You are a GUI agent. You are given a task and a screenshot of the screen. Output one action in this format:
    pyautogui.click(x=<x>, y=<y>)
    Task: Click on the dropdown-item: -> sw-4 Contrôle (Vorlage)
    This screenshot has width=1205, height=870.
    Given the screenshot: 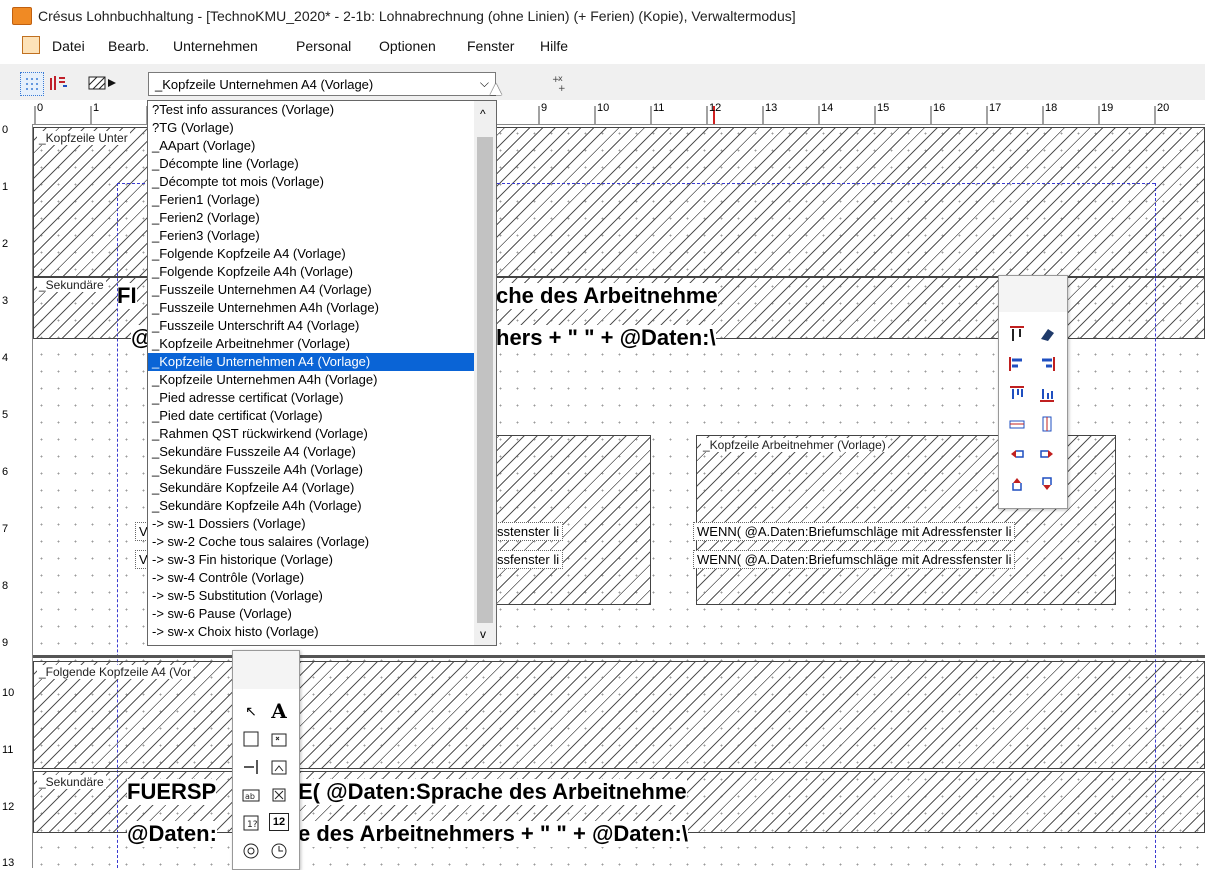 What is the action you would take?
    pyautogui.click(x=311, y=578)
    